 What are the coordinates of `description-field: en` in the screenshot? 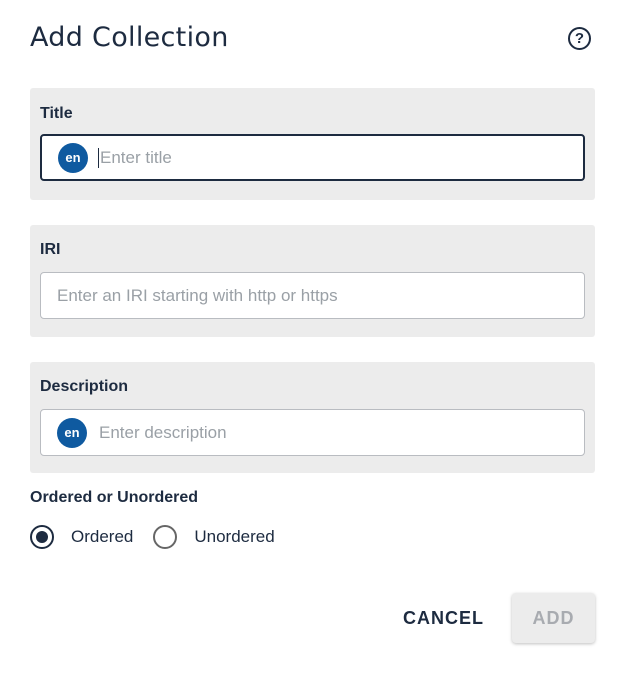 It's located at (312, 432).